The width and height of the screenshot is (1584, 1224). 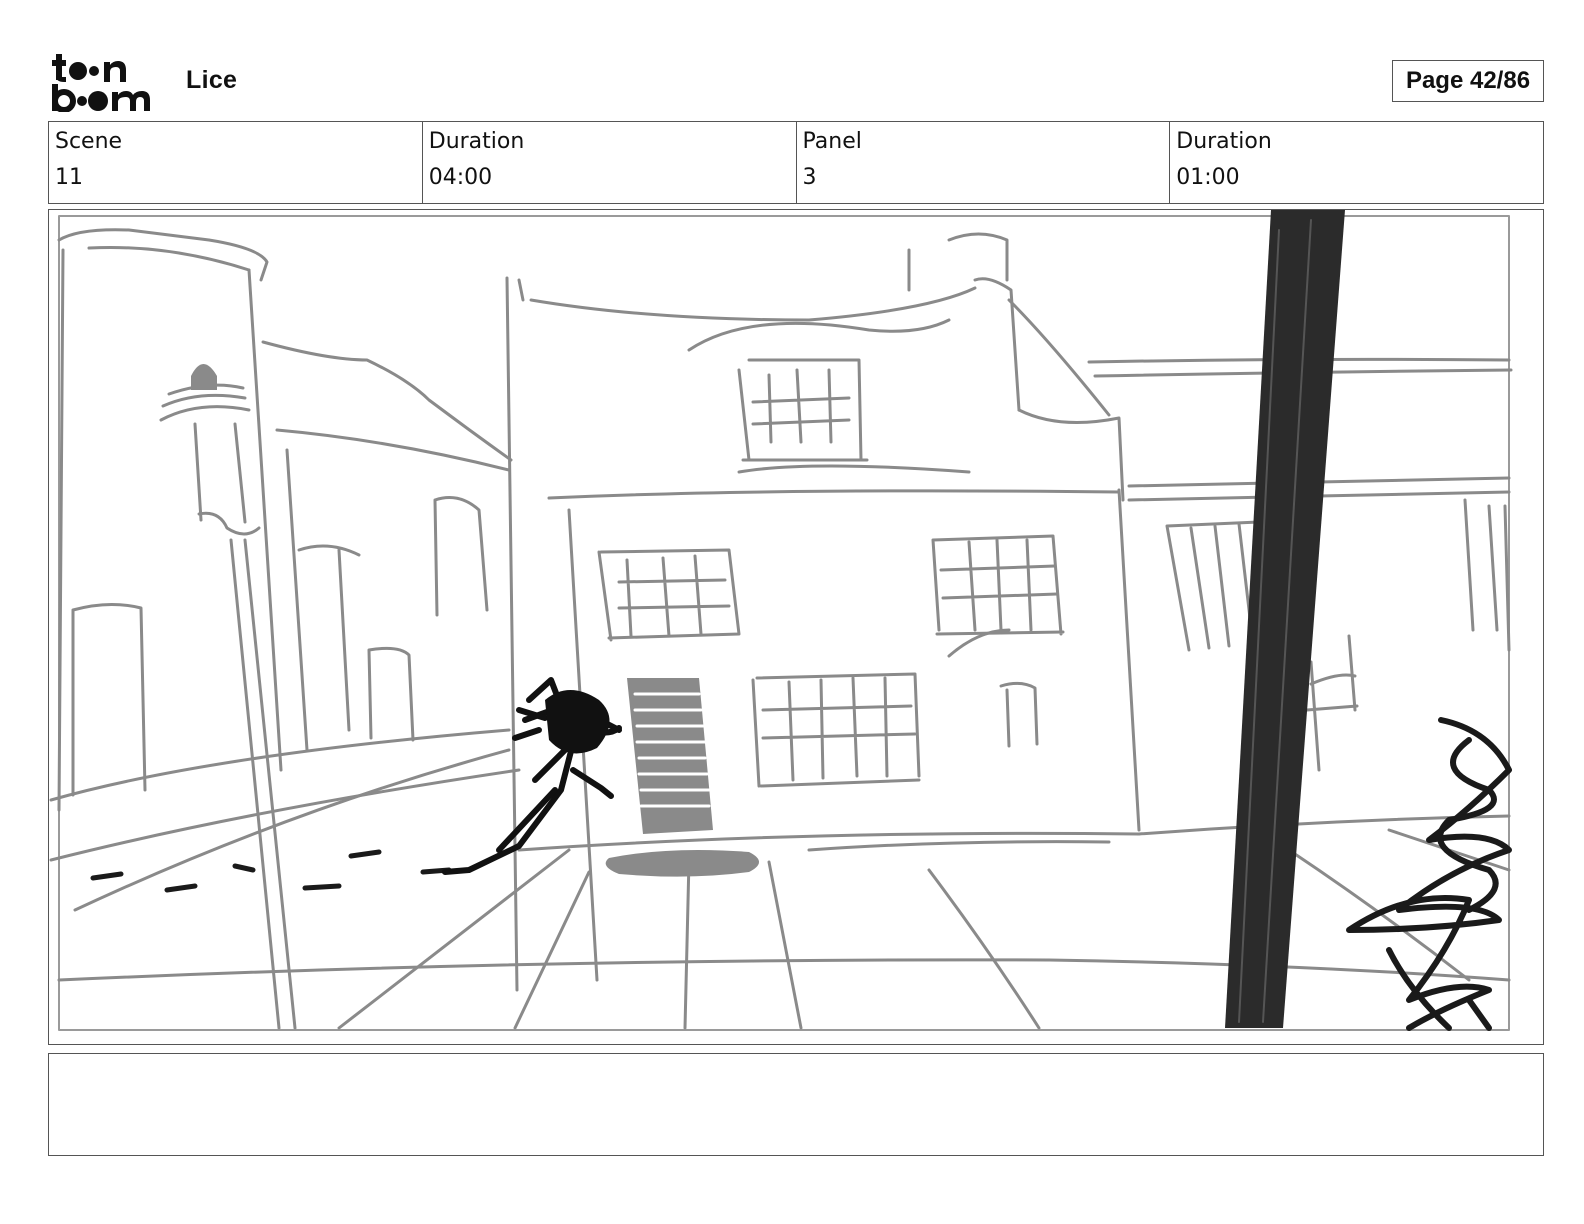 What do you see at coordinates (460, 177) in the screenshot?
I see `scene-duration-value: 04:00` at bounding box center [460, 177].